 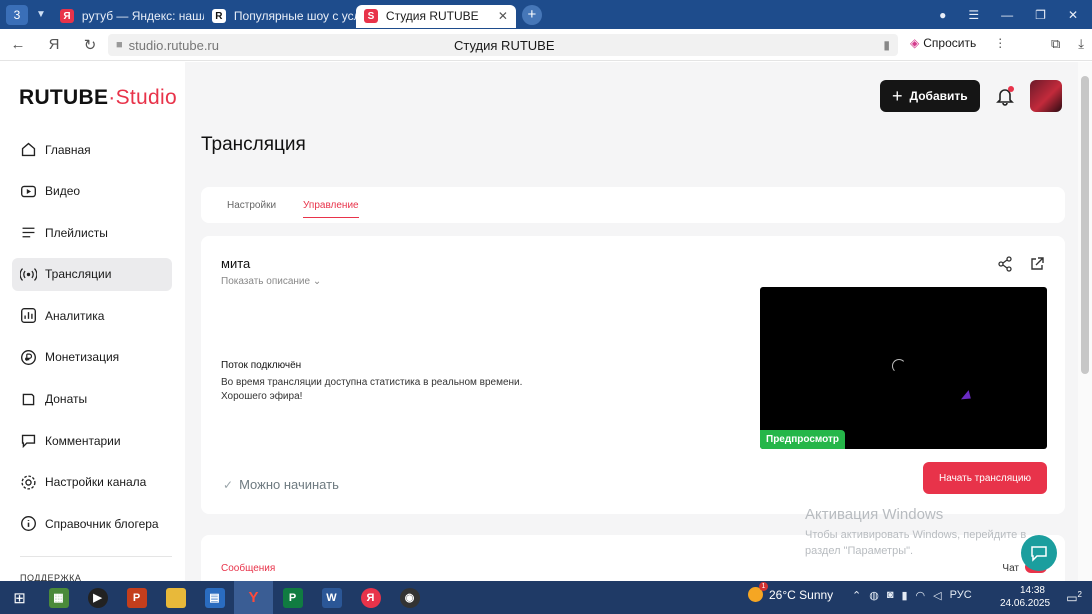 I want to click on sidebar-item-playlists: Плейлисты, so click(x=92, y=232).